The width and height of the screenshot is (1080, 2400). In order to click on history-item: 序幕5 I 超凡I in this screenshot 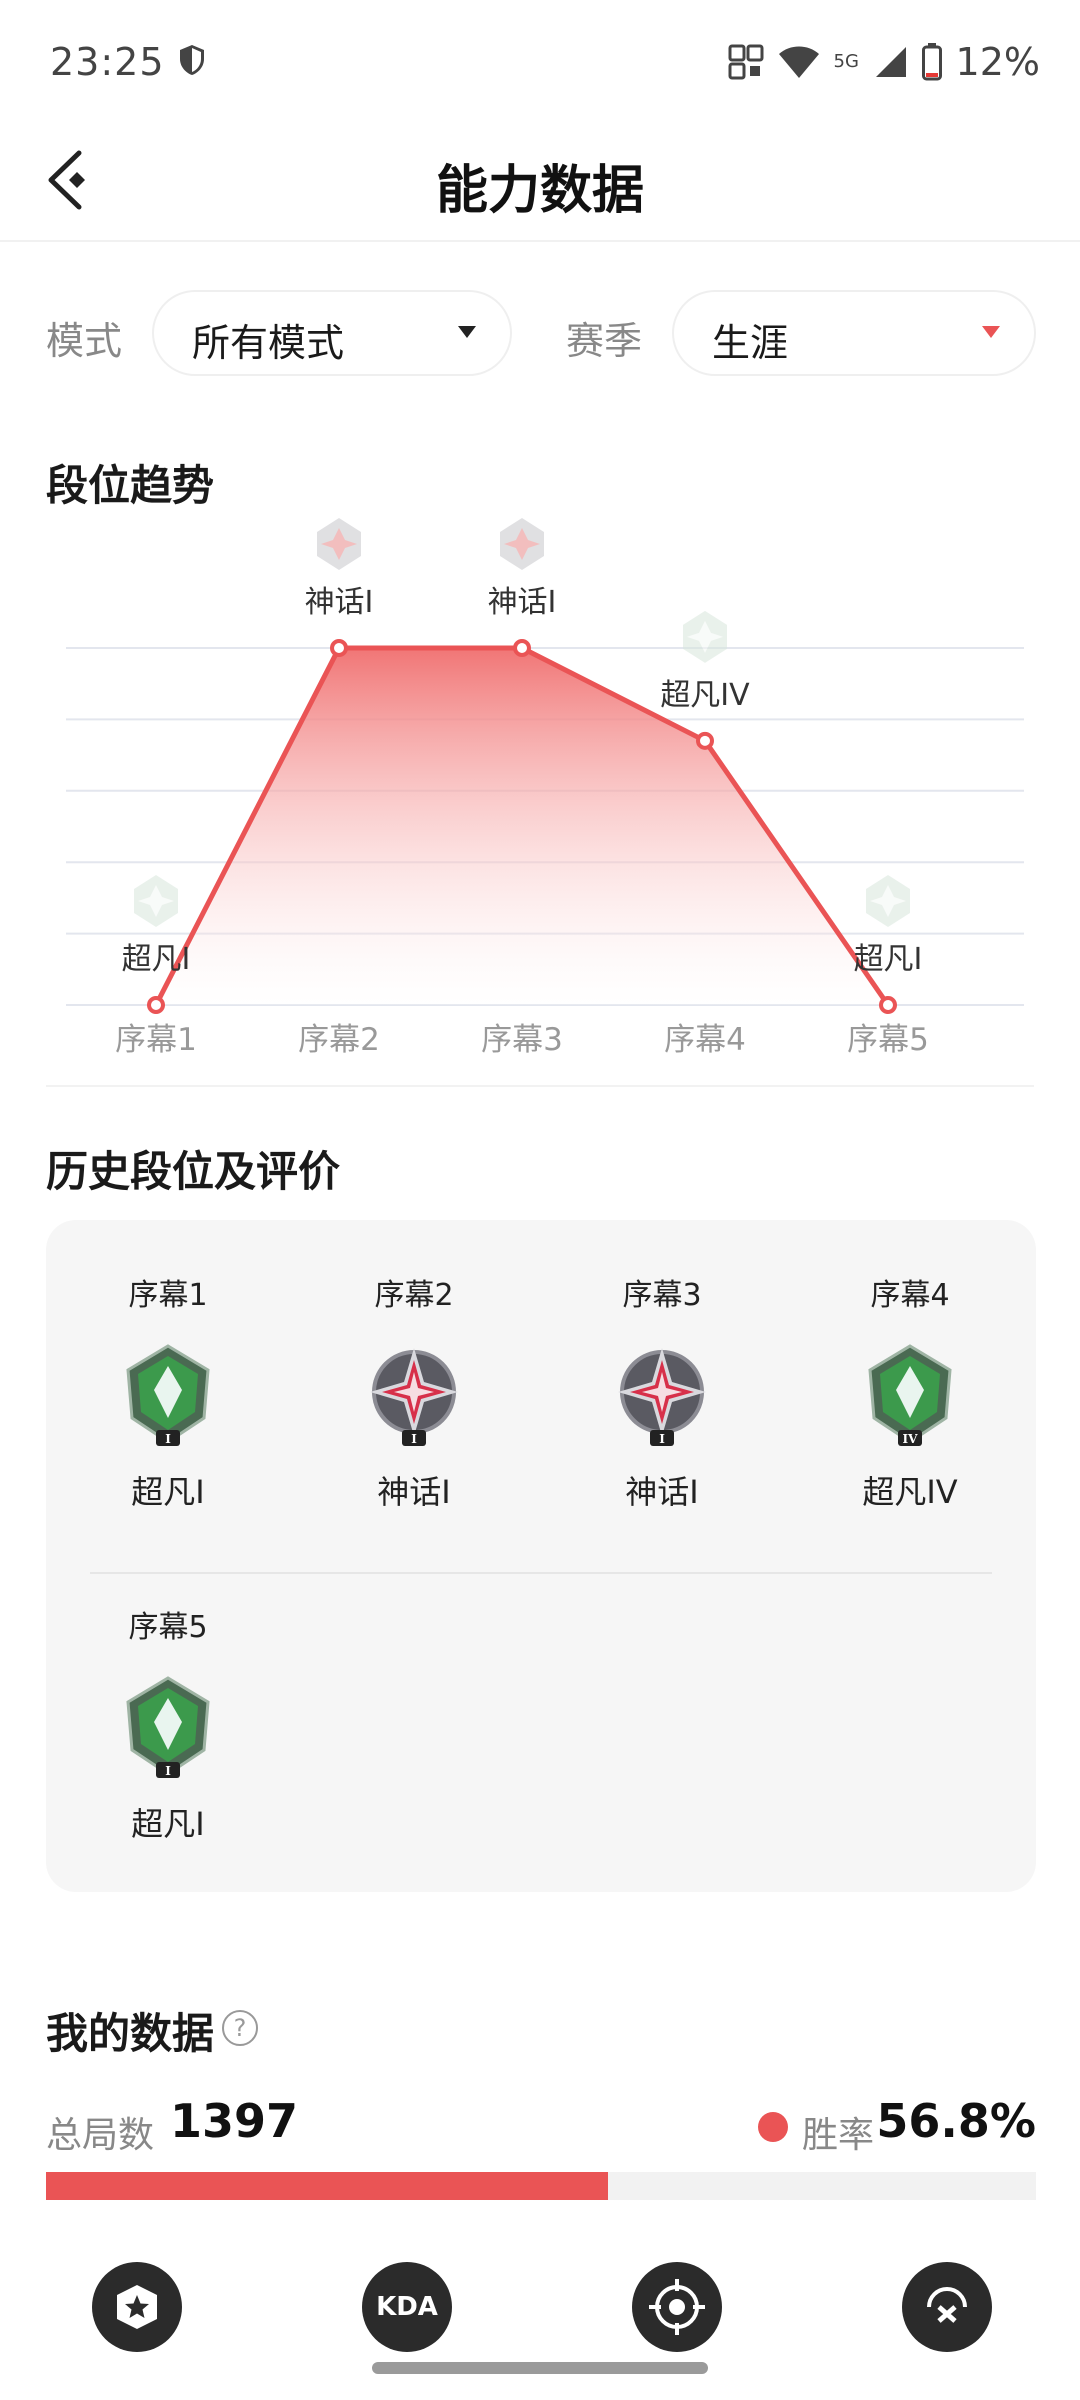, I will do `click(168, 1727)`.